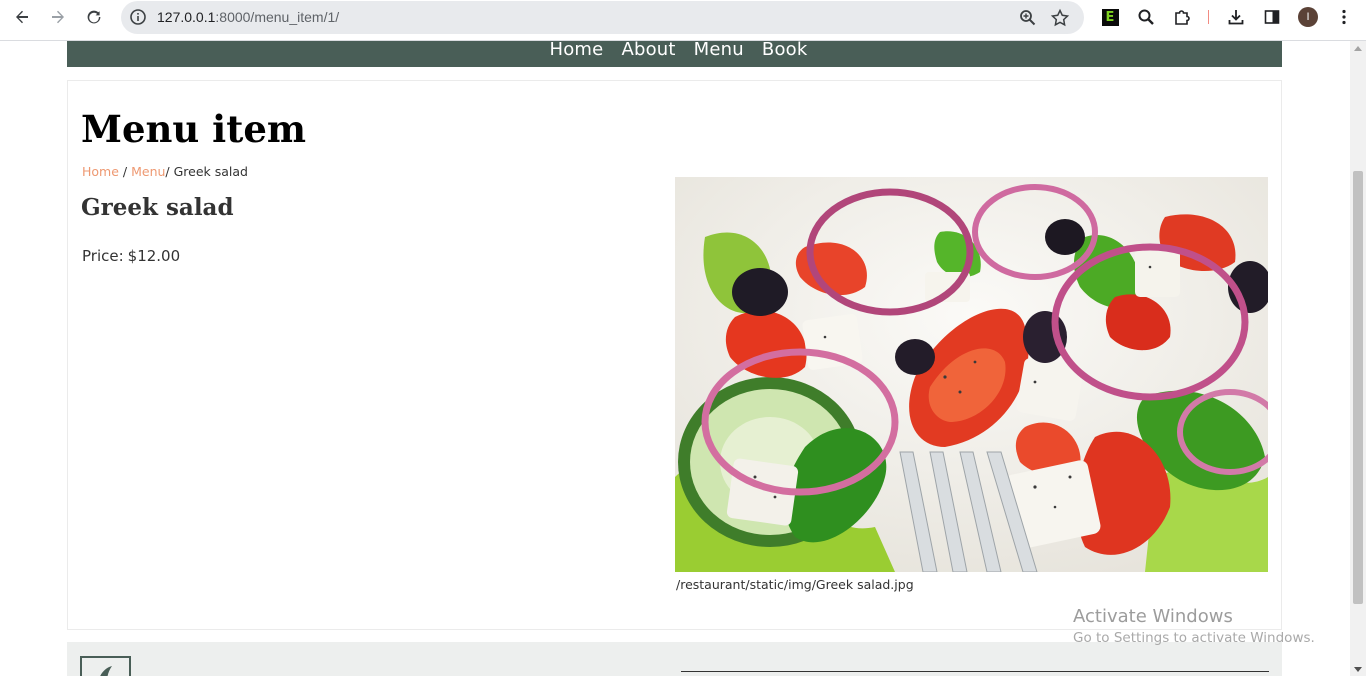  Describe the element at coordinates (602, 17) in the screenshot. I see `address-bar: 127.0.0.1:8000/menu_item/1/` at that location.